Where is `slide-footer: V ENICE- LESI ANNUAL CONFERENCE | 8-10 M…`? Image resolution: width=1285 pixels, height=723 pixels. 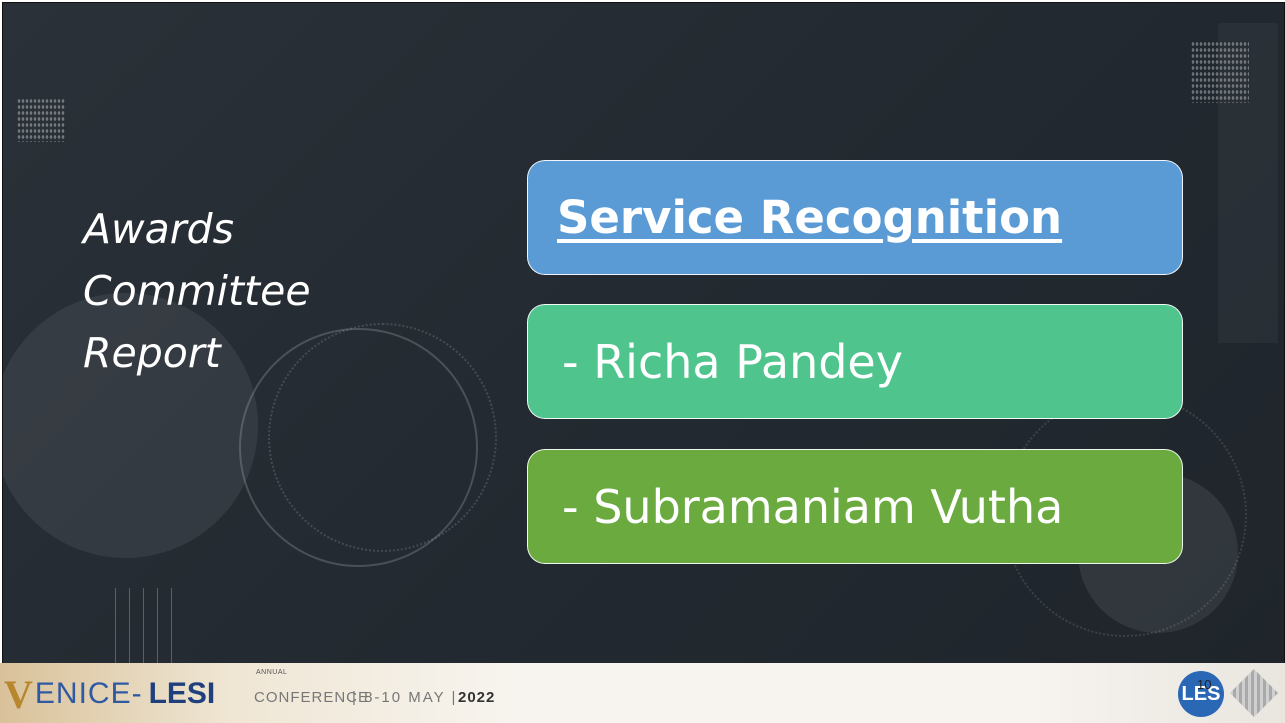 slide-footer: V ENICE- LESI ANNUAL CONFERENCE | 8-10 M… is located at coordinates (642, 693).